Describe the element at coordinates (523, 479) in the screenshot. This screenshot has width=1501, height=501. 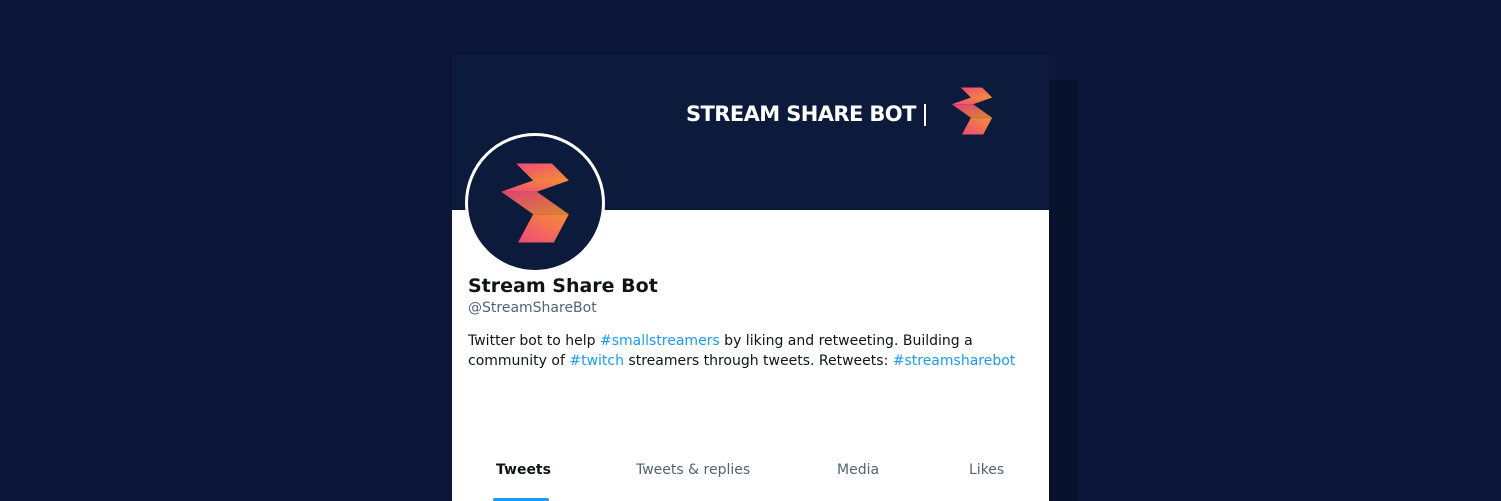
I see `tab-tweets: Tweets` at that location.